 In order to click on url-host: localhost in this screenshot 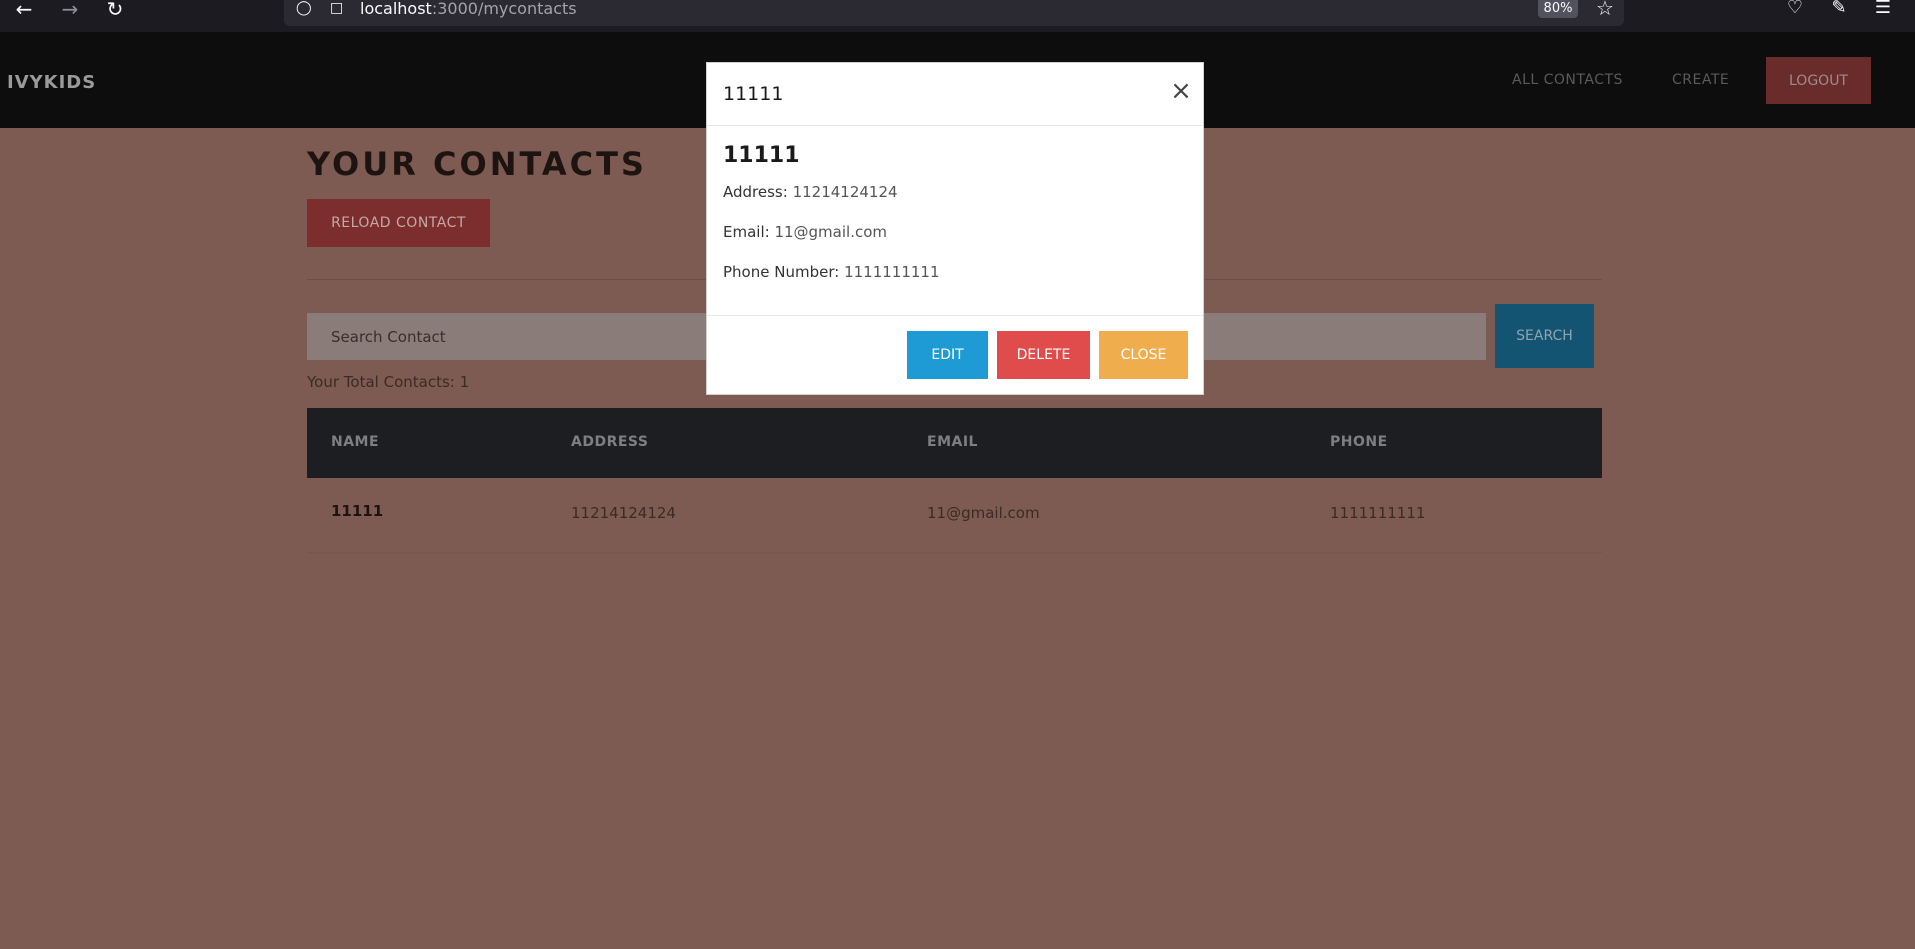, I will do `click(396, 9)`.